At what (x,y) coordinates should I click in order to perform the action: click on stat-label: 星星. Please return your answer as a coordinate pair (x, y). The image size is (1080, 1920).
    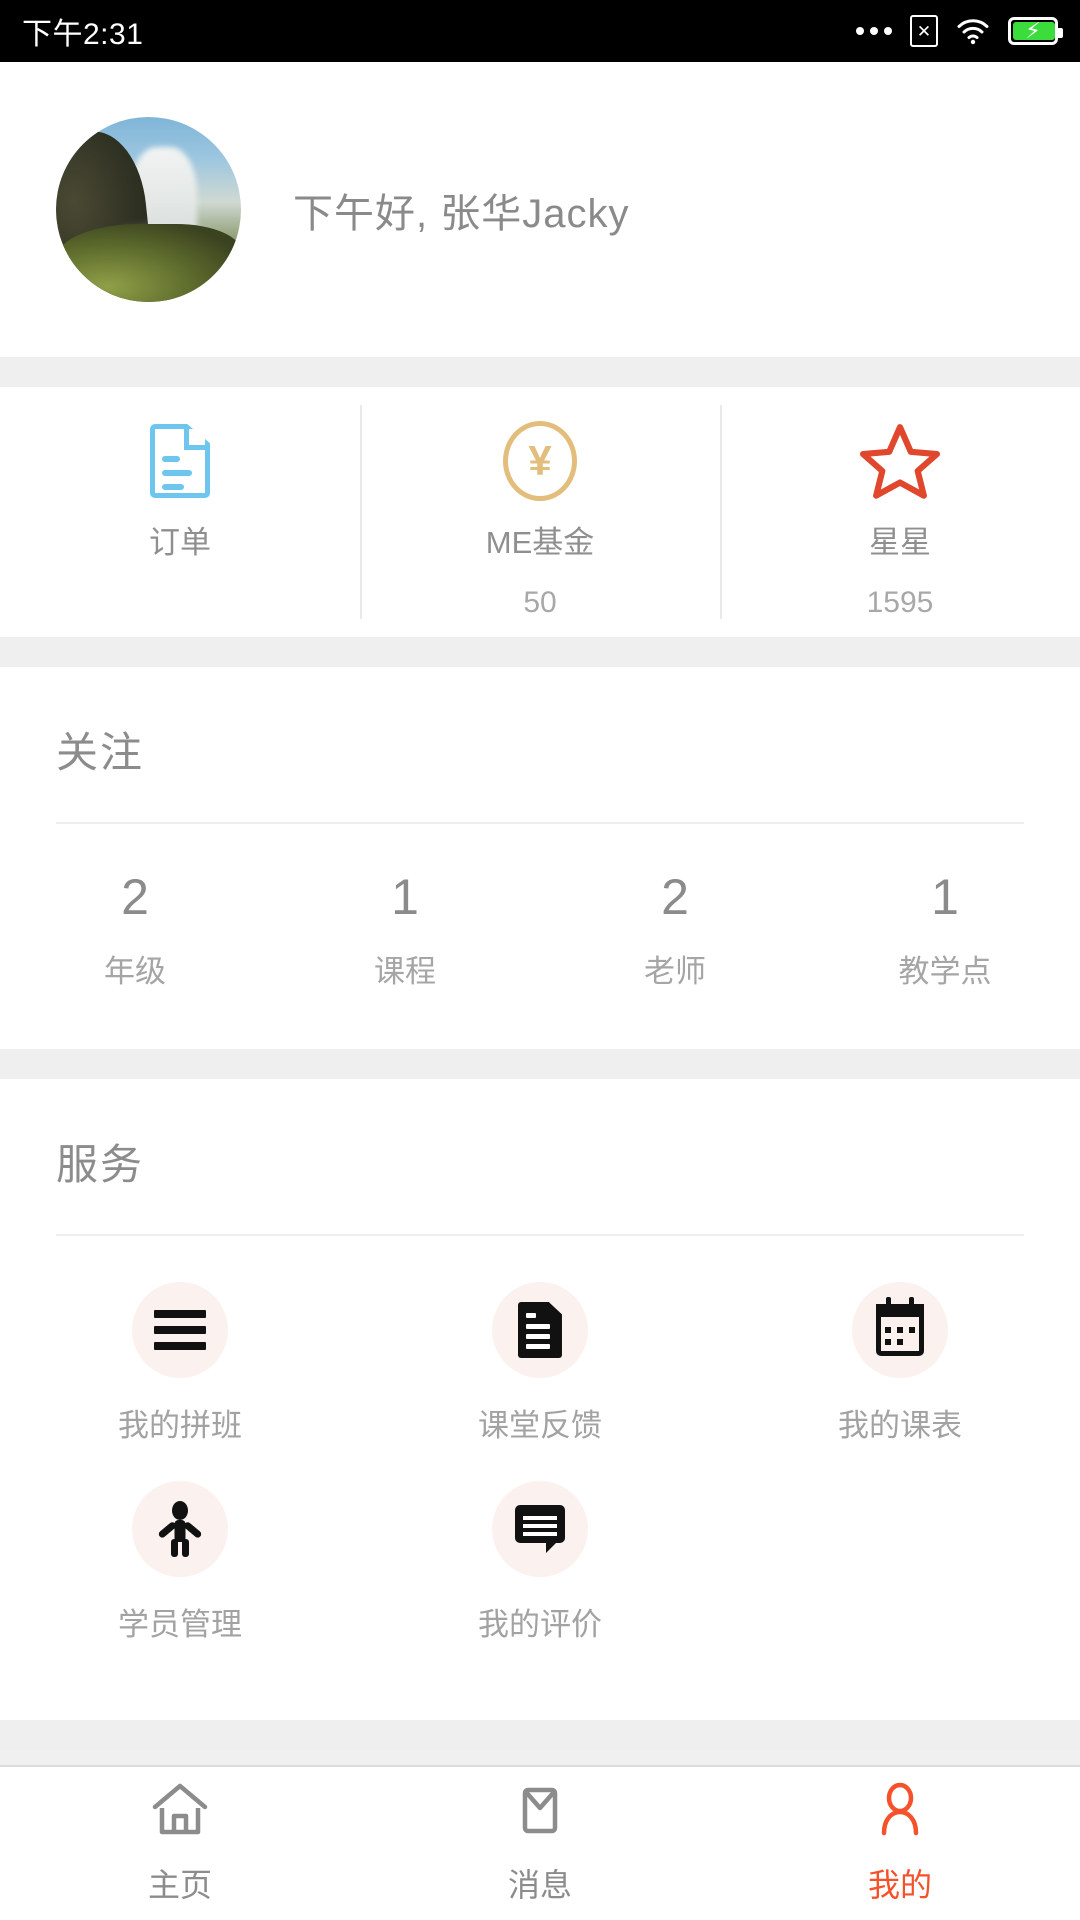
    Looking at the image, I should click on (900, 542).